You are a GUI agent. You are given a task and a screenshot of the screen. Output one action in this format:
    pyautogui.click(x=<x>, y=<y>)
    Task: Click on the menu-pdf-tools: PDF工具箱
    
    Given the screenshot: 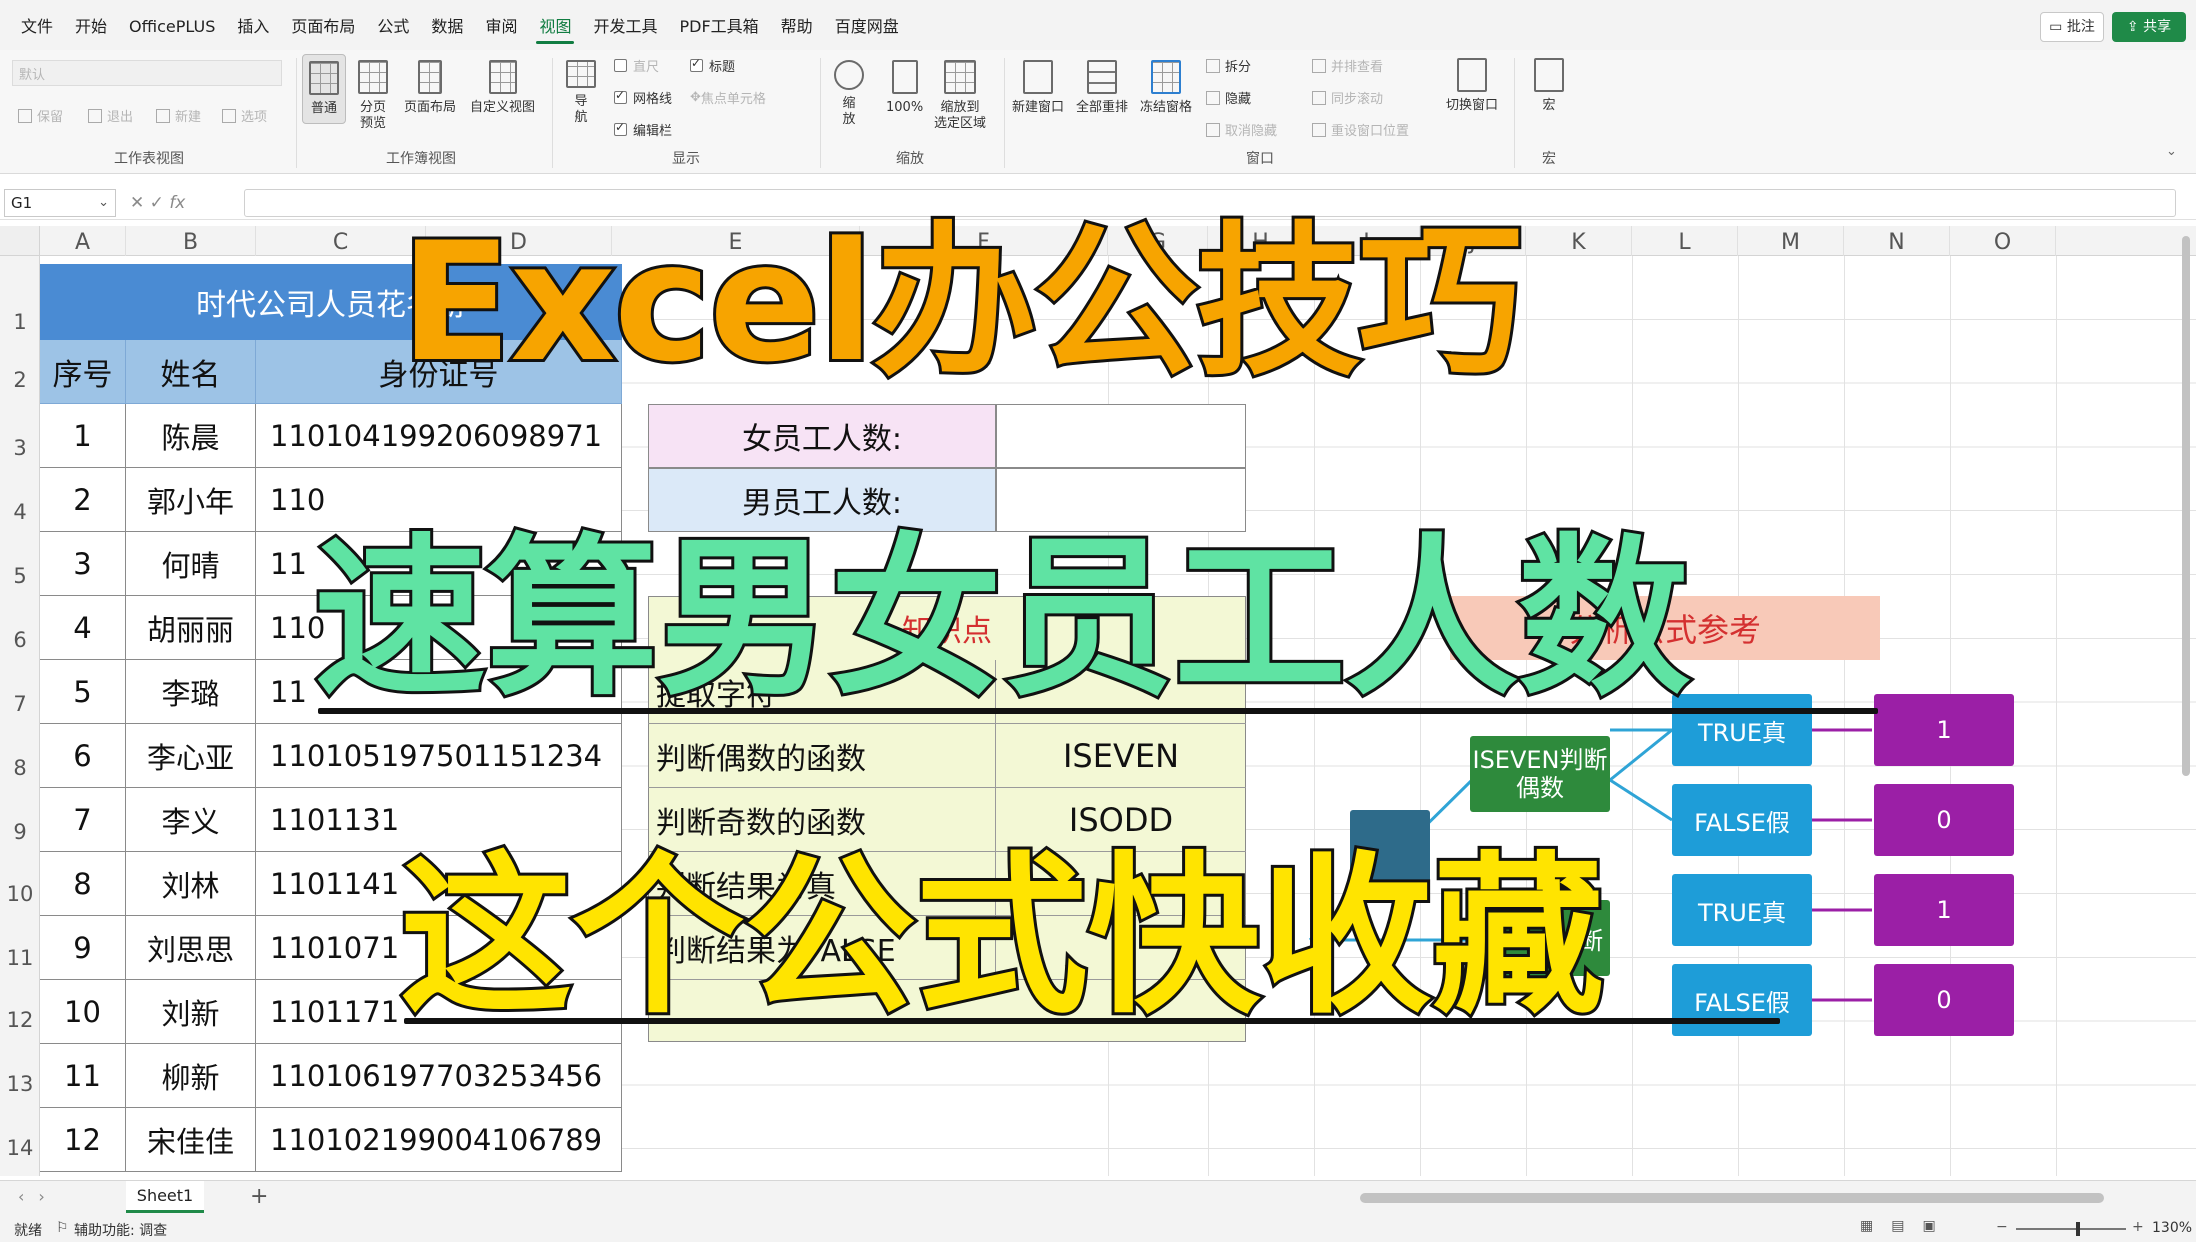 What is the action you would take?
    pyautogui.click(x=718, y=25)
    